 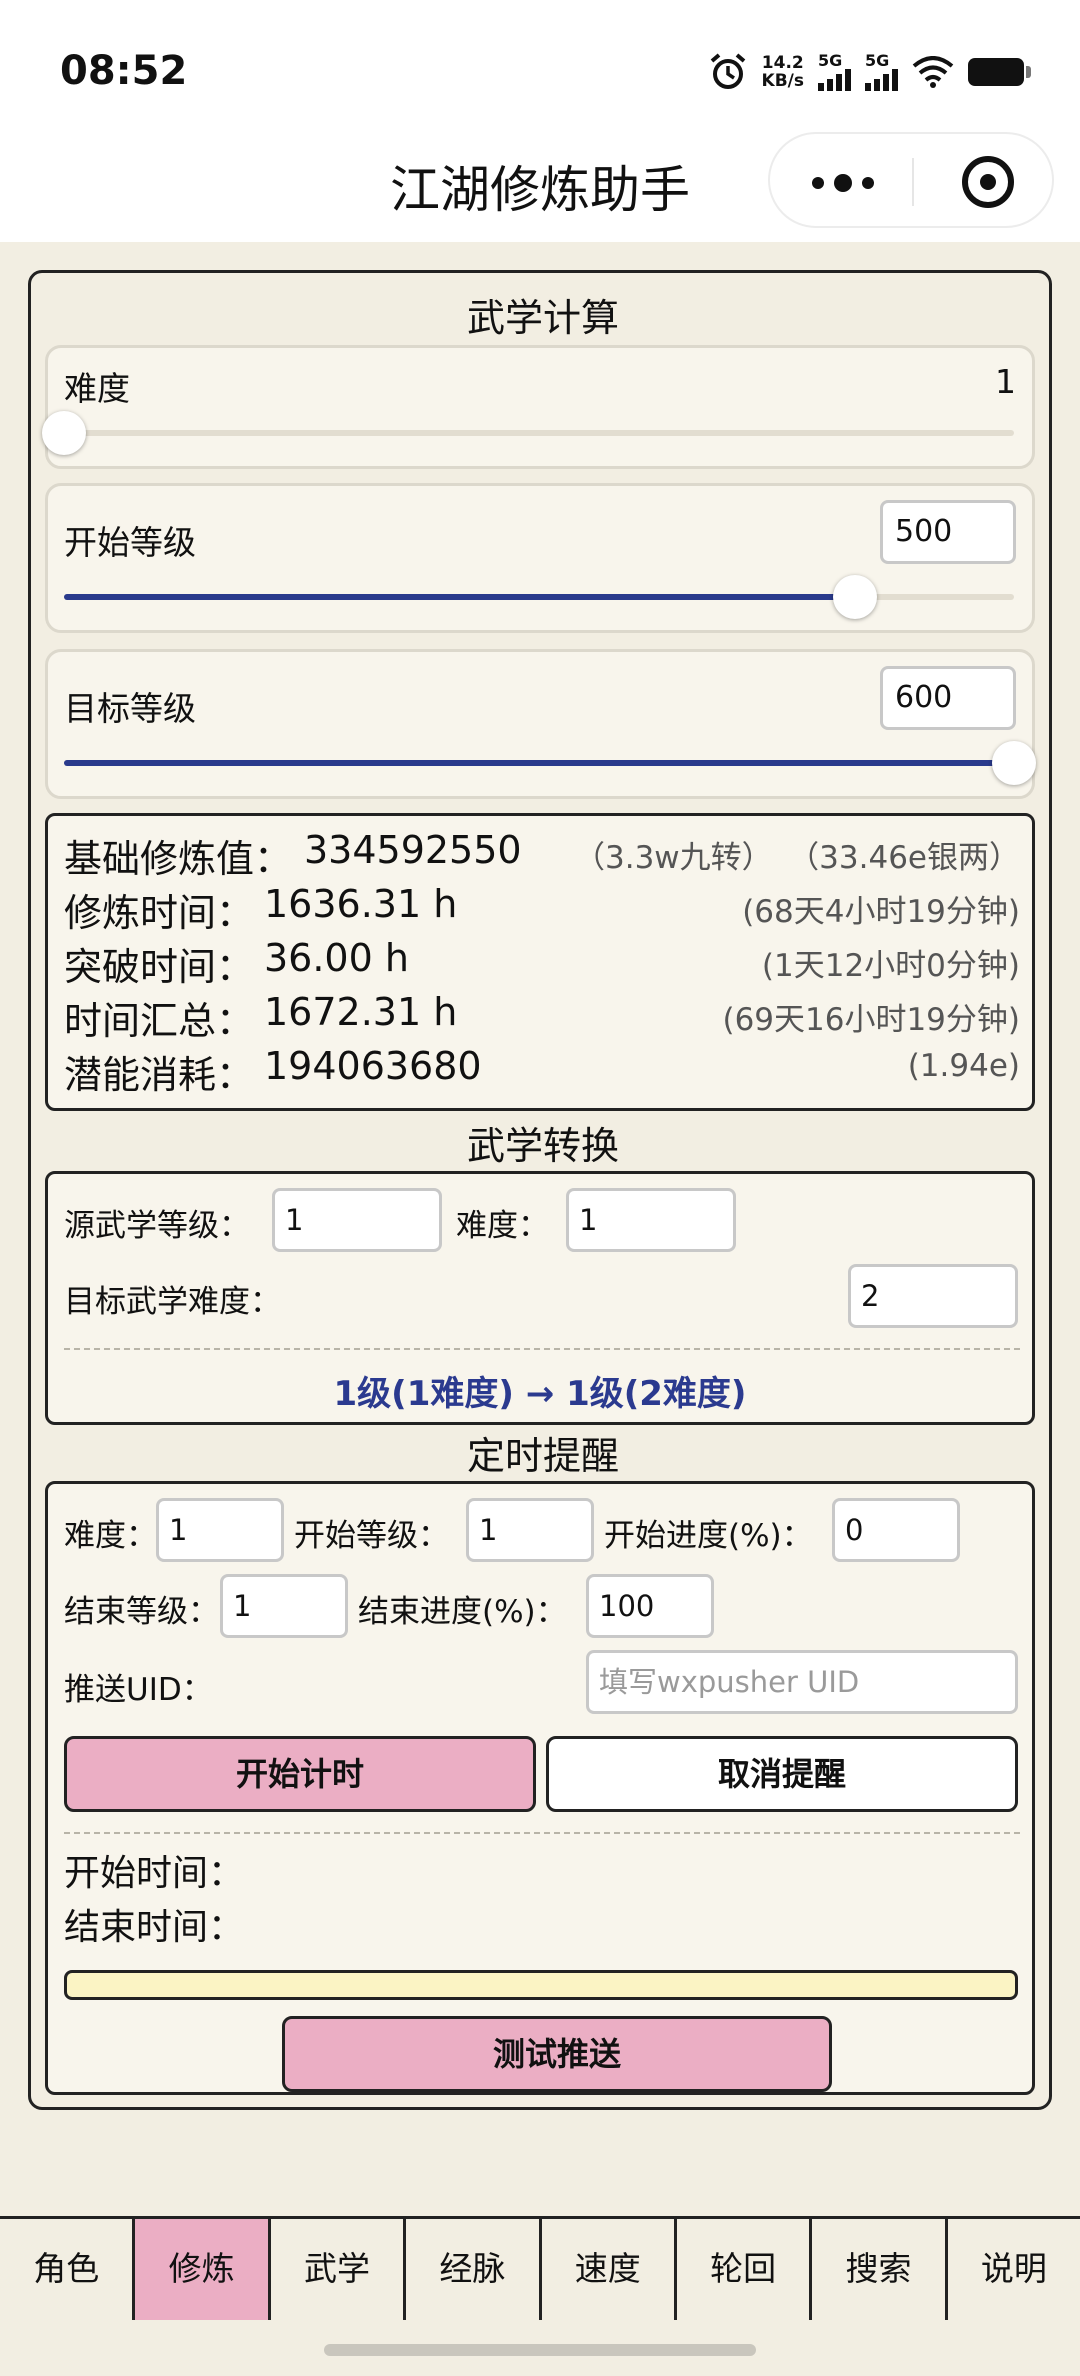 I want to click on bottom-tab-bar: 角色 修炼 武学 经脉 速度 轮回 搜索 说明, so click(x=540, y=2268).